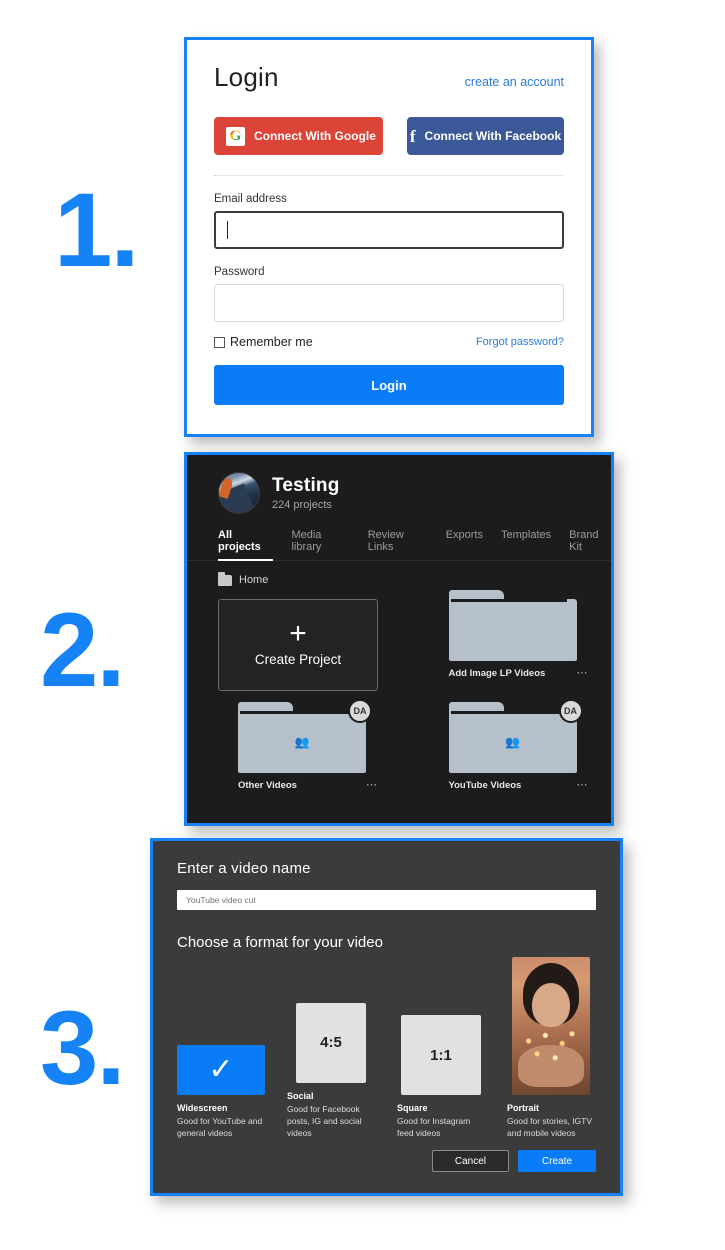 Image resolution: width=725 pixels, height=1250 pixels. Describe the element at coordinates (315, 136) in the screenshot. I see `google-button-label: Connect With Google` at that location.